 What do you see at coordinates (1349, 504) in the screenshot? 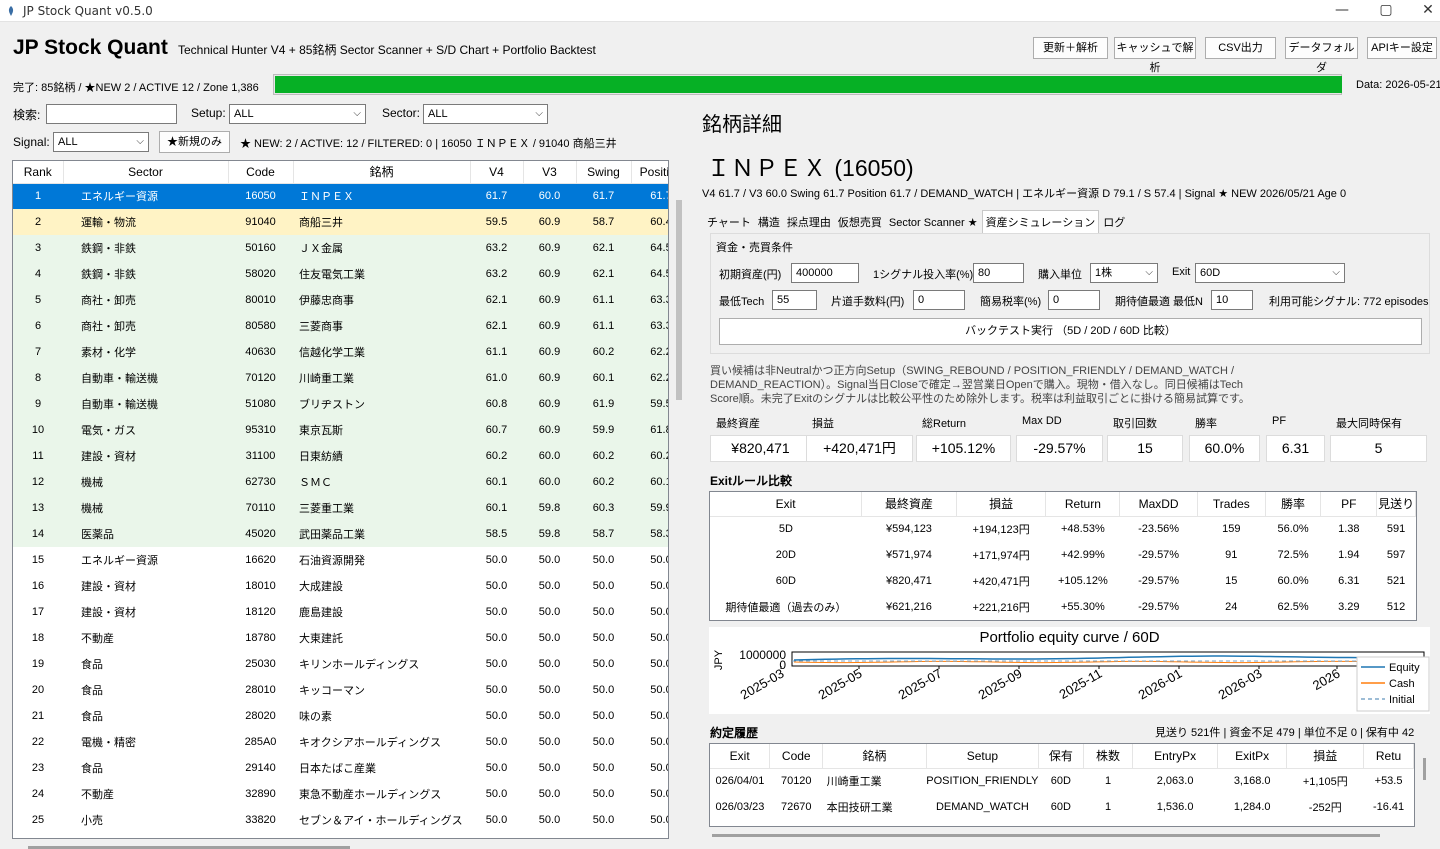
I see `column-header: PF` at bounding box center [1349, 504].